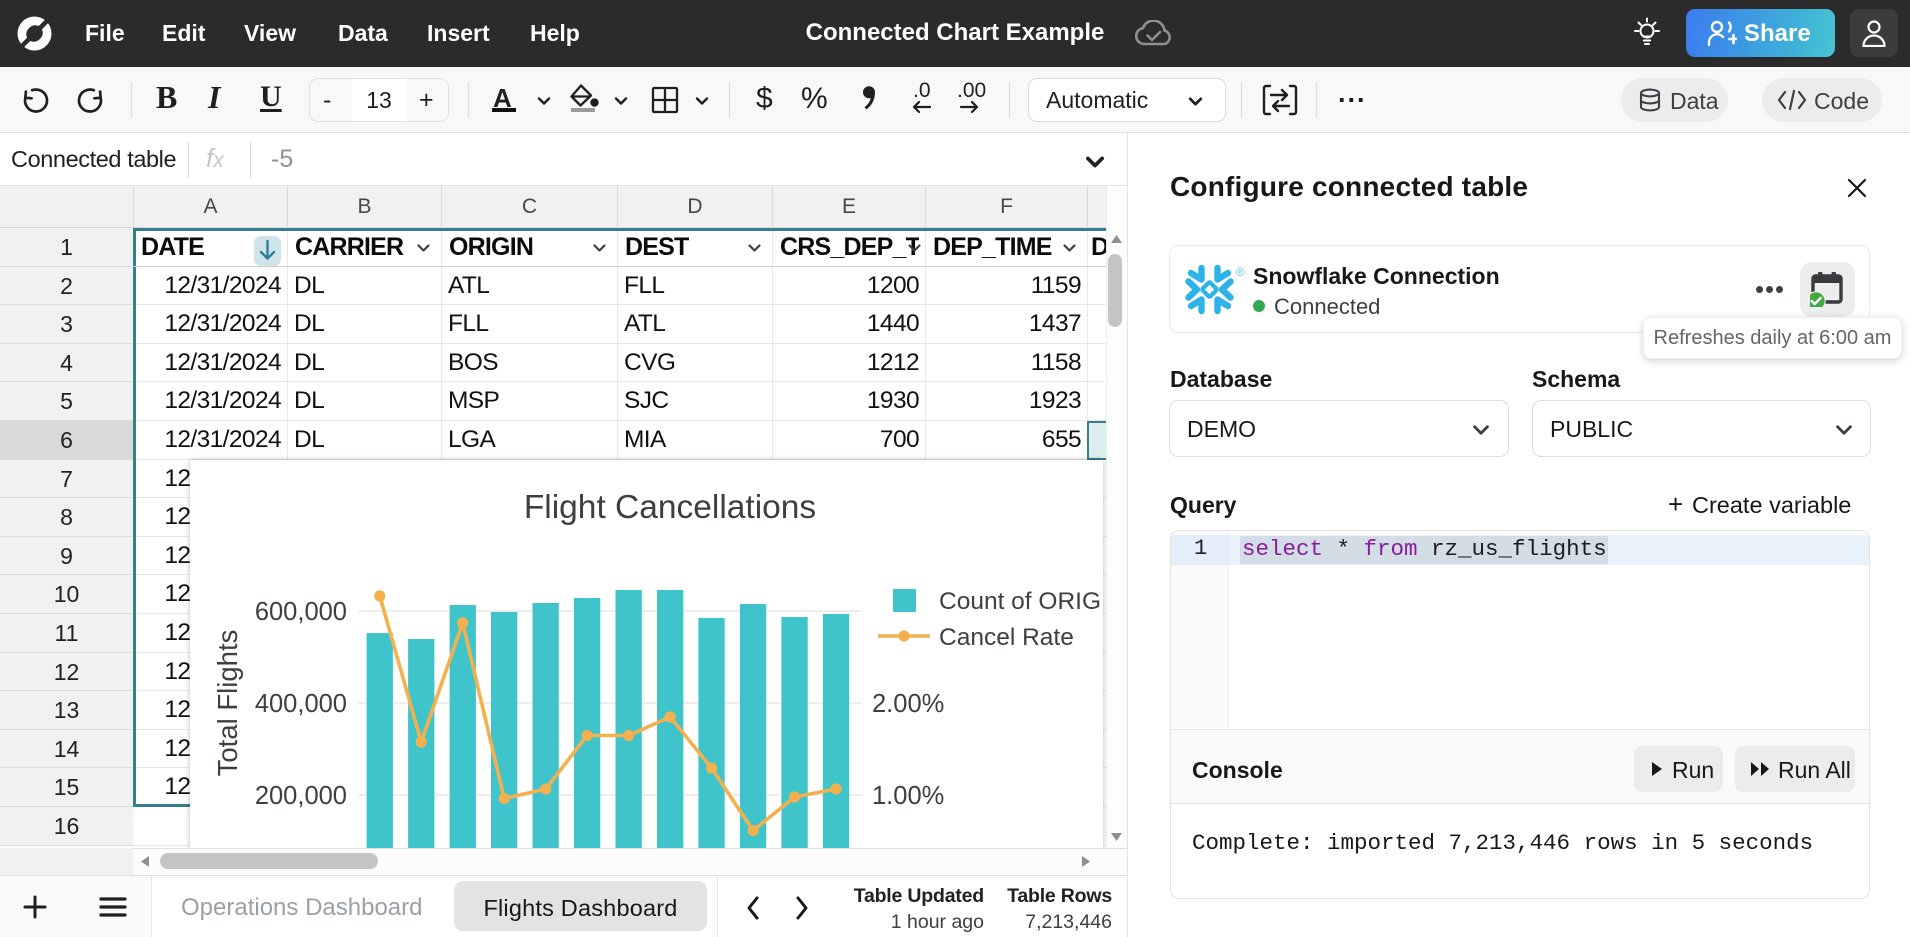 The image size is (1910, 937). I want to click on svg-text: 200,000, so click(301, 796).